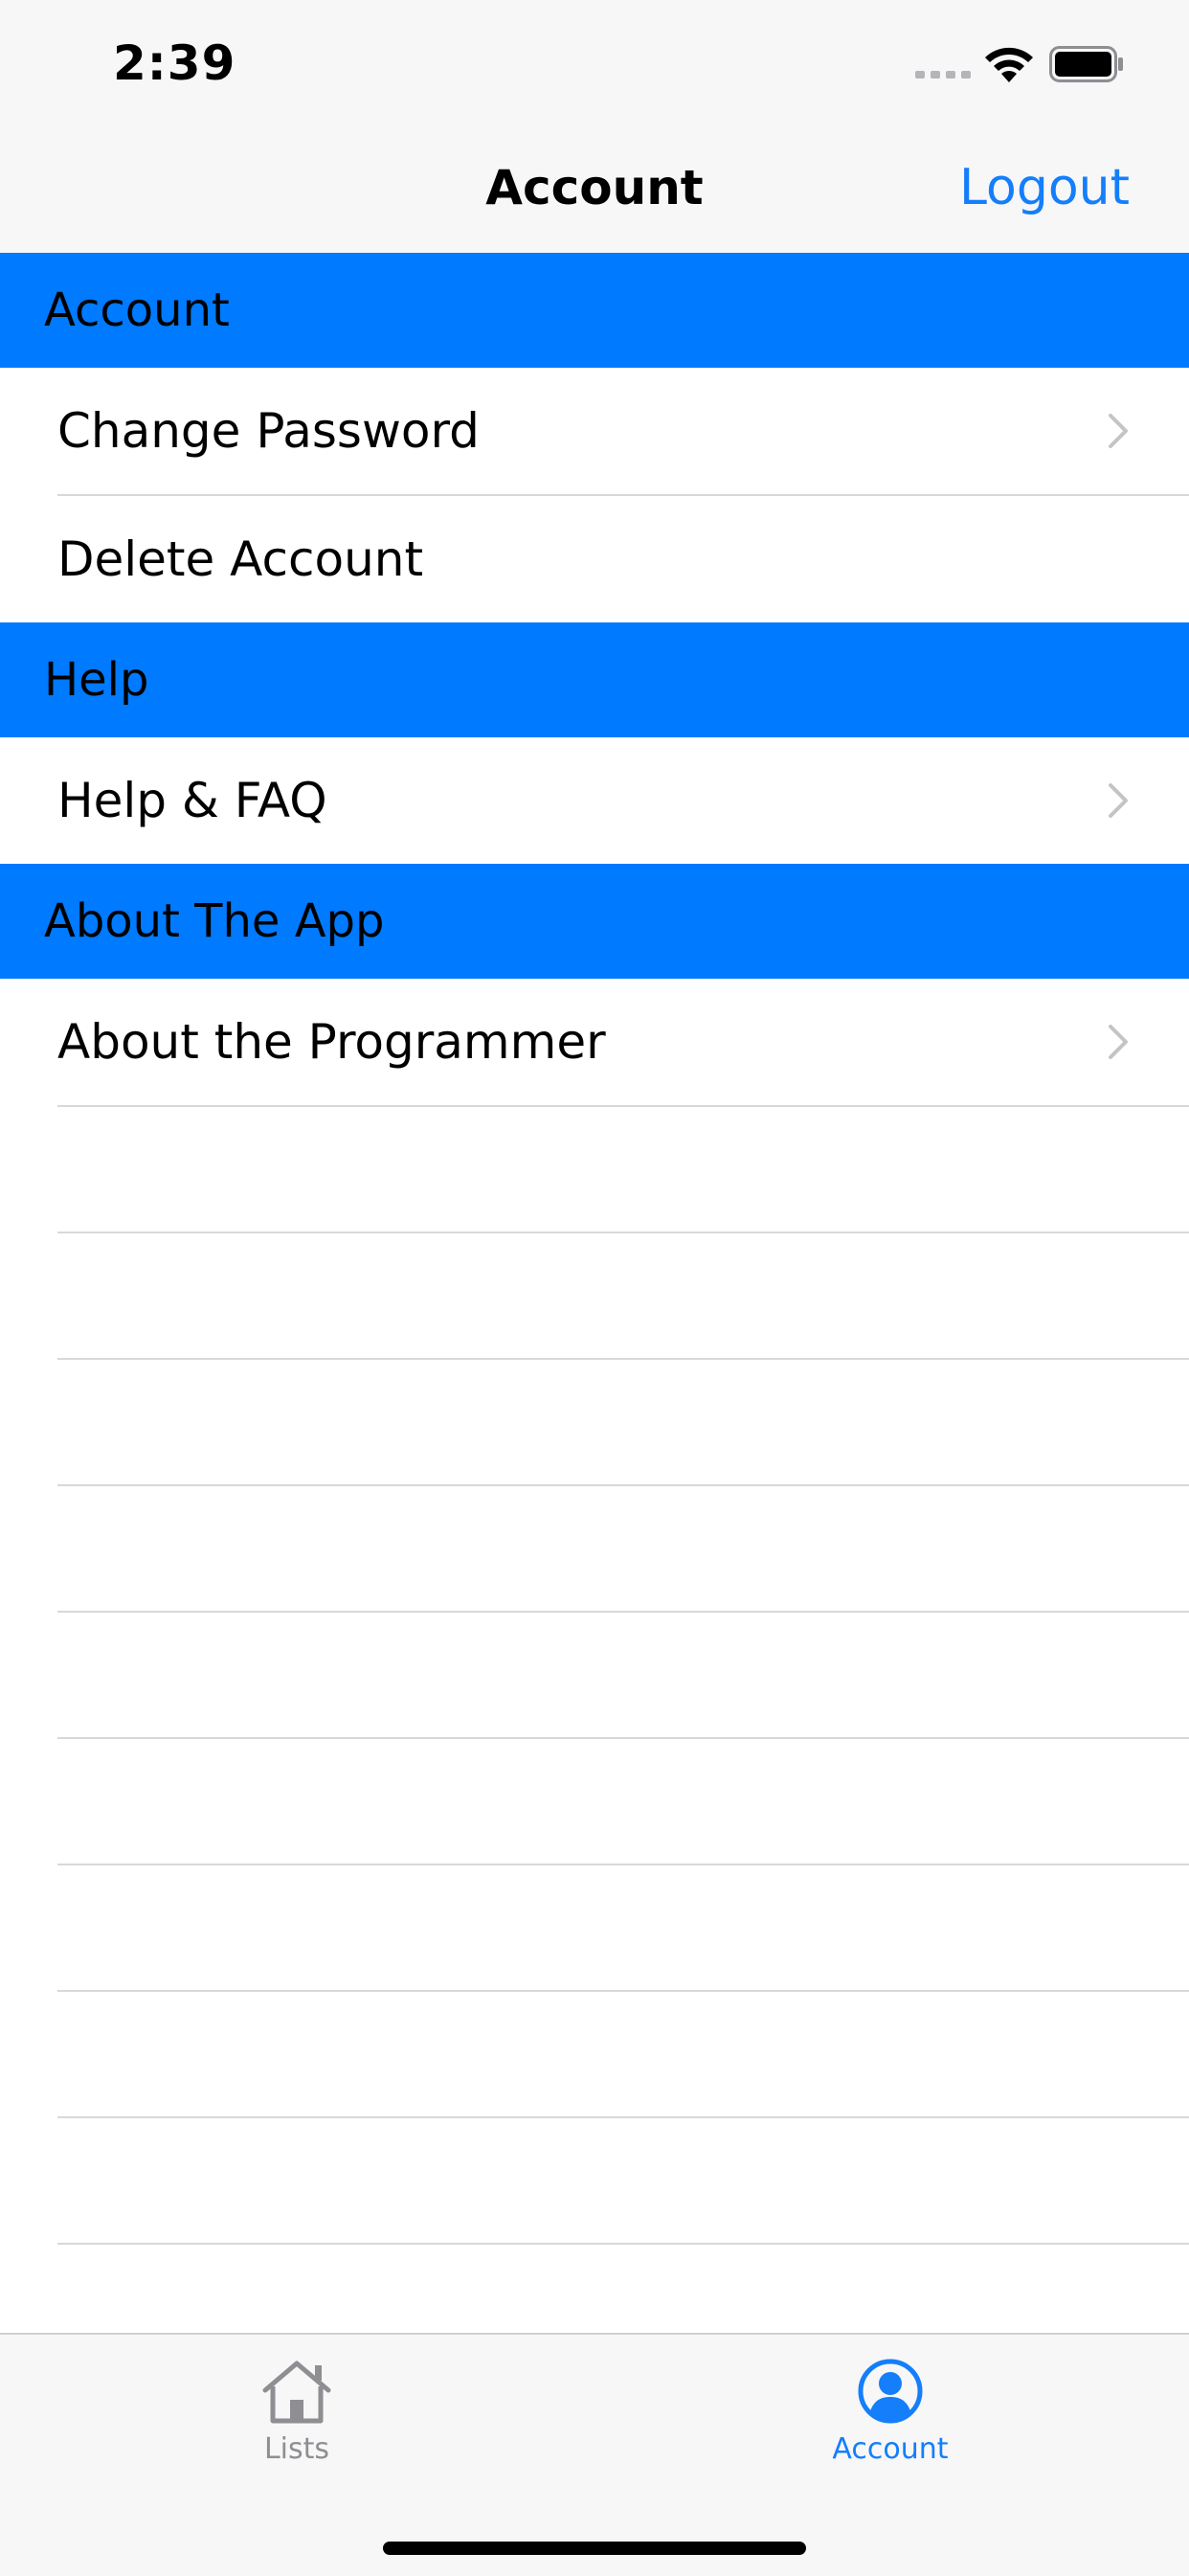 The height and width of the screenshot is (2576, 1189). I want to click on section-header-label: Help, so click(96, 680).